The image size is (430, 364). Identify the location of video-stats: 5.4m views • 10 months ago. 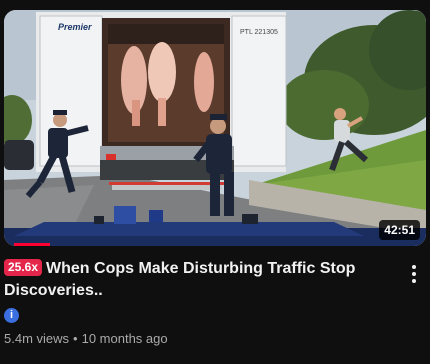
(86, 339).